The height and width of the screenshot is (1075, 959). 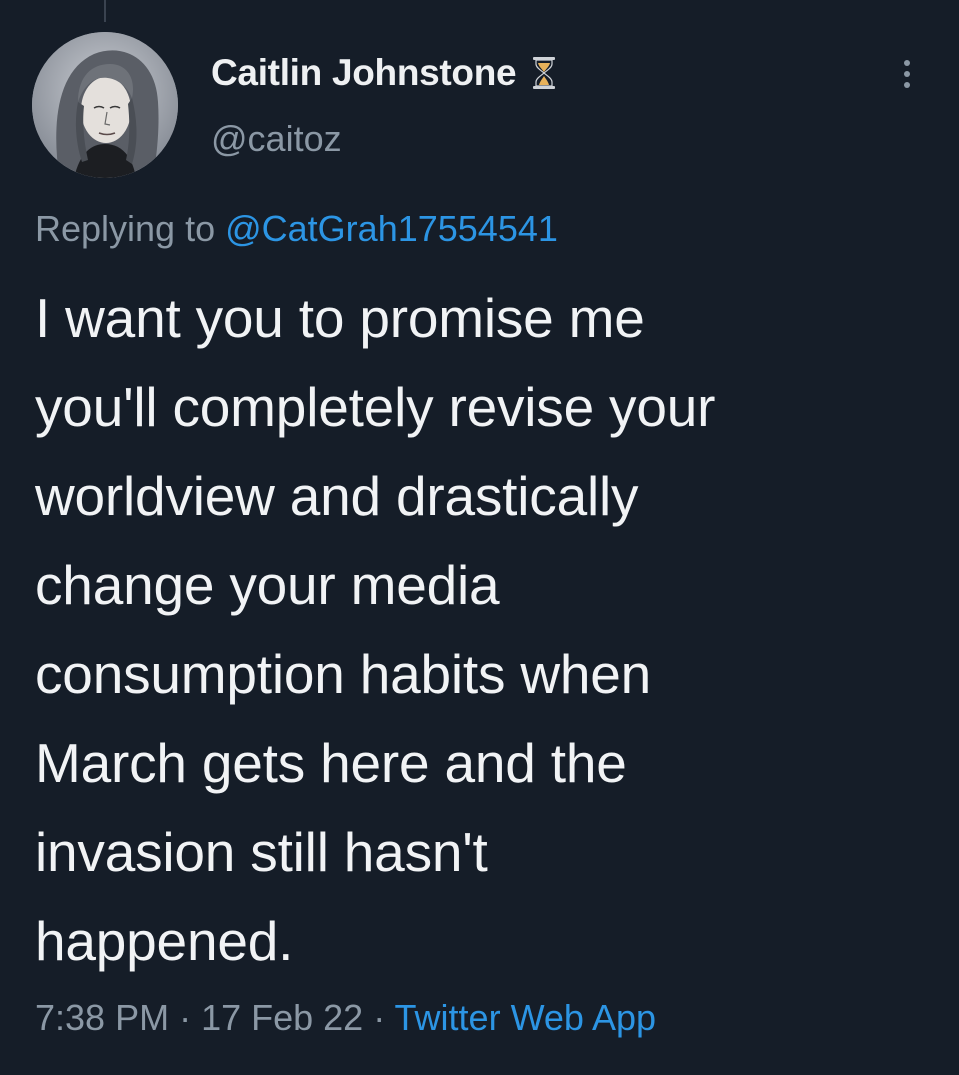 I want to click on tweet-source-link: Twitter Web App, so click(x=525, y=1017).